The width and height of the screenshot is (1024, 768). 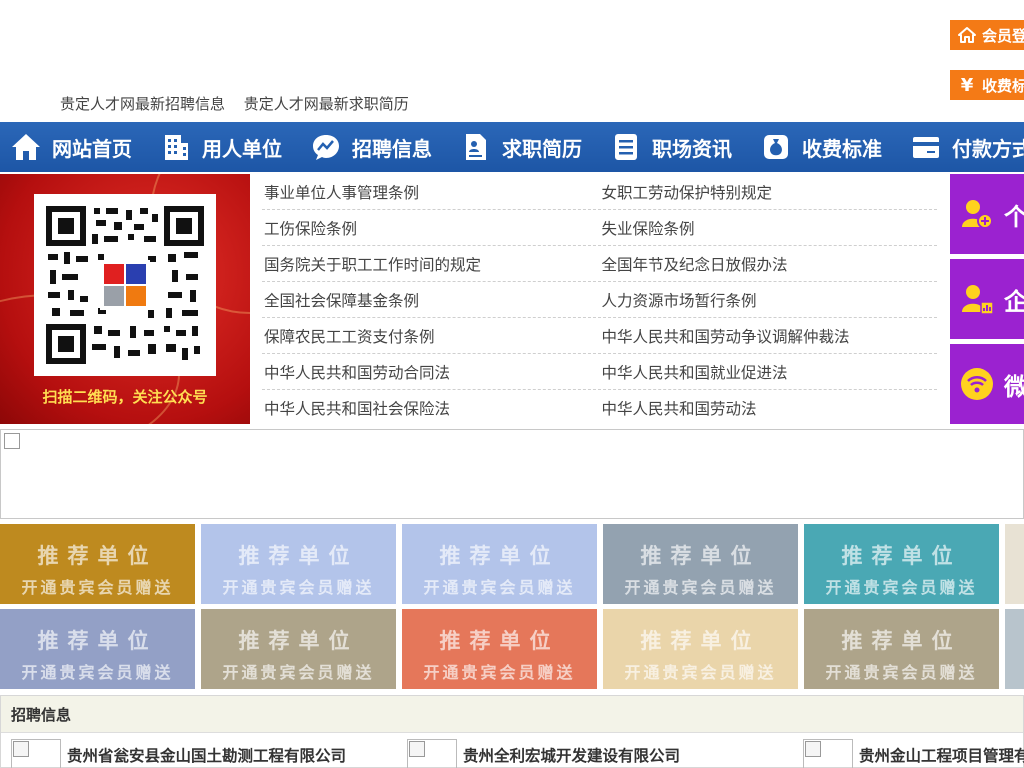 What do you see at coordinates (776, 147) in the screenshot?
I see `money-bag-icon` at bounding box center [776, 147].